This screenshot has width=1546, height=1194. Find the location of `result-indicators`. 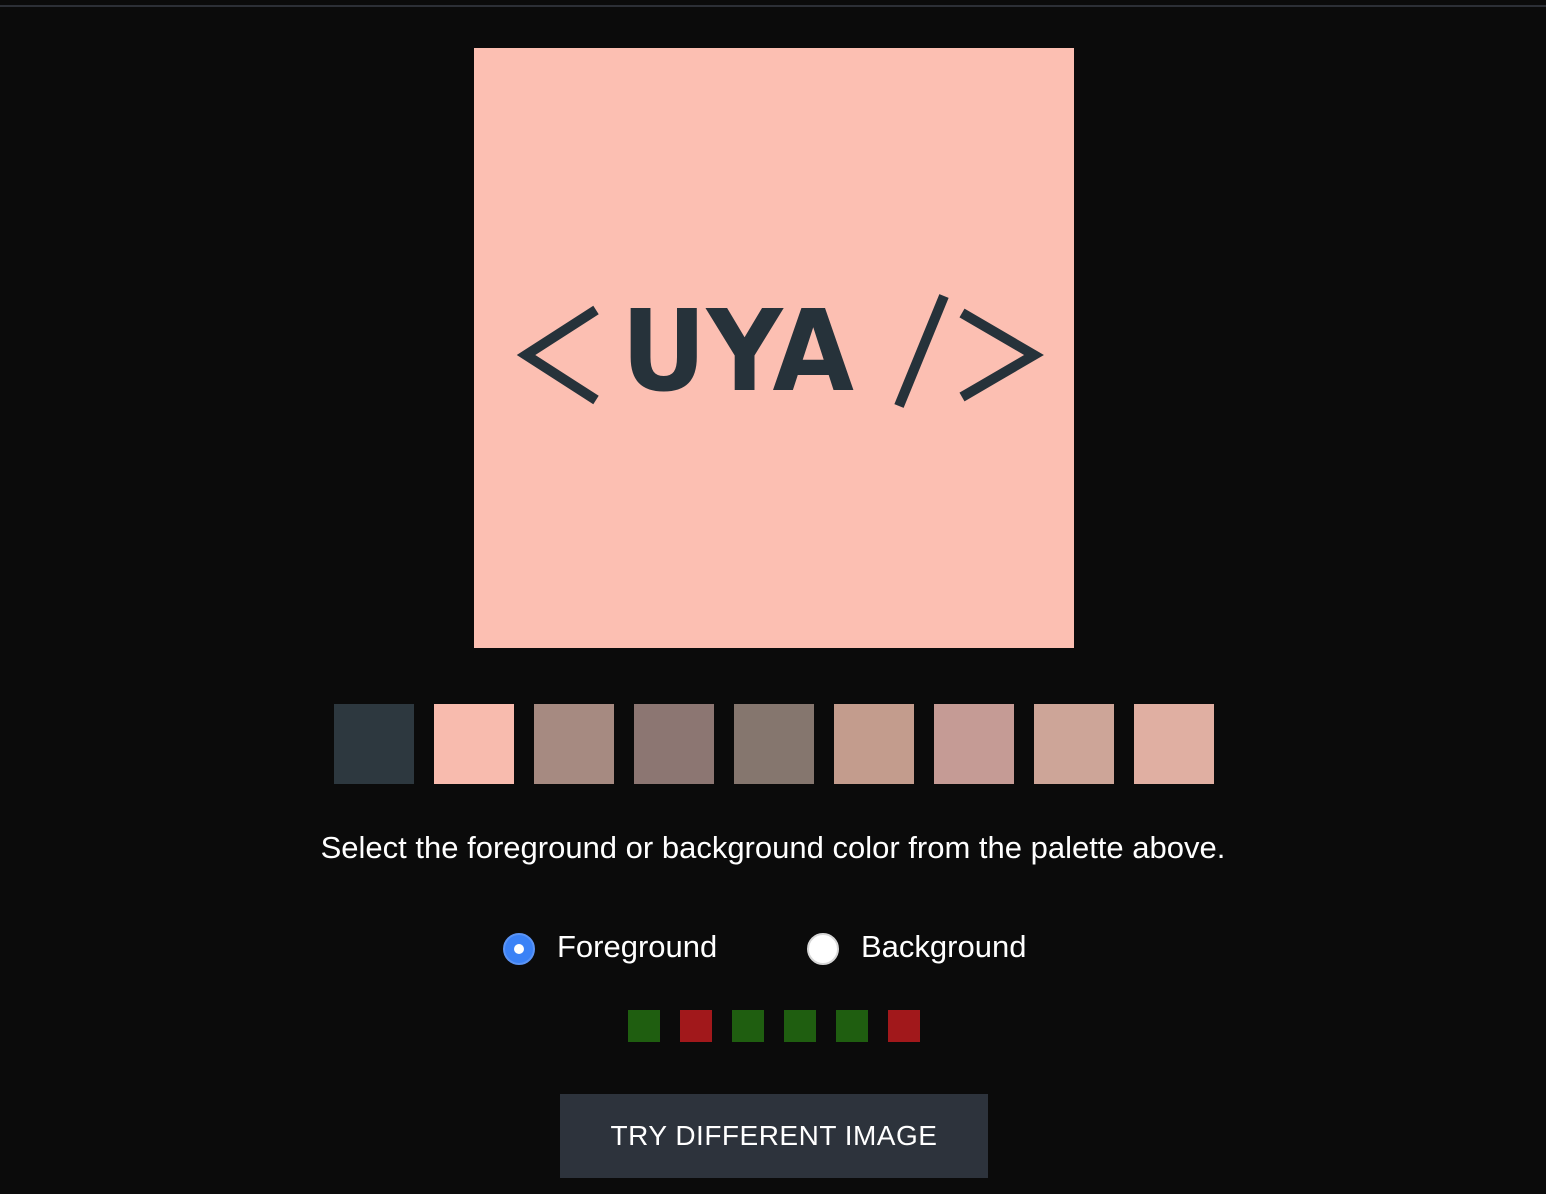

result-indicators is located at coordinates (774, 1026).